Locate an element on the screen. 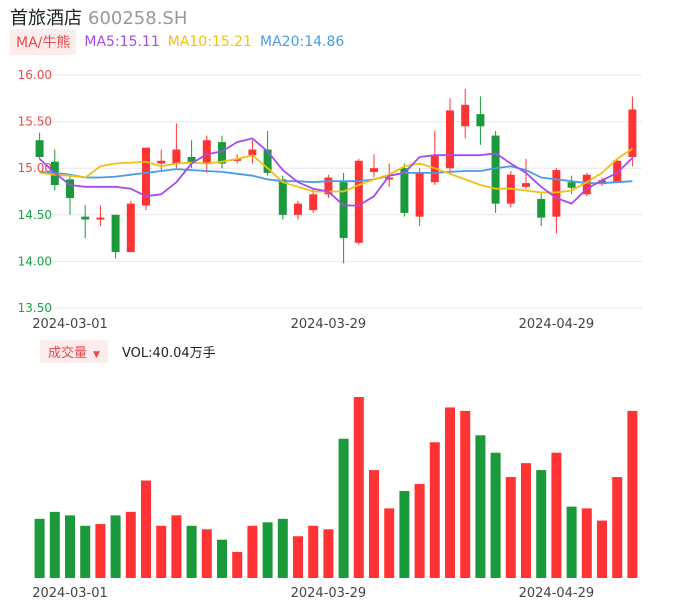 The image size is (686, 606). y-tick-label: 14.50 is located at coordinates (35, 215).